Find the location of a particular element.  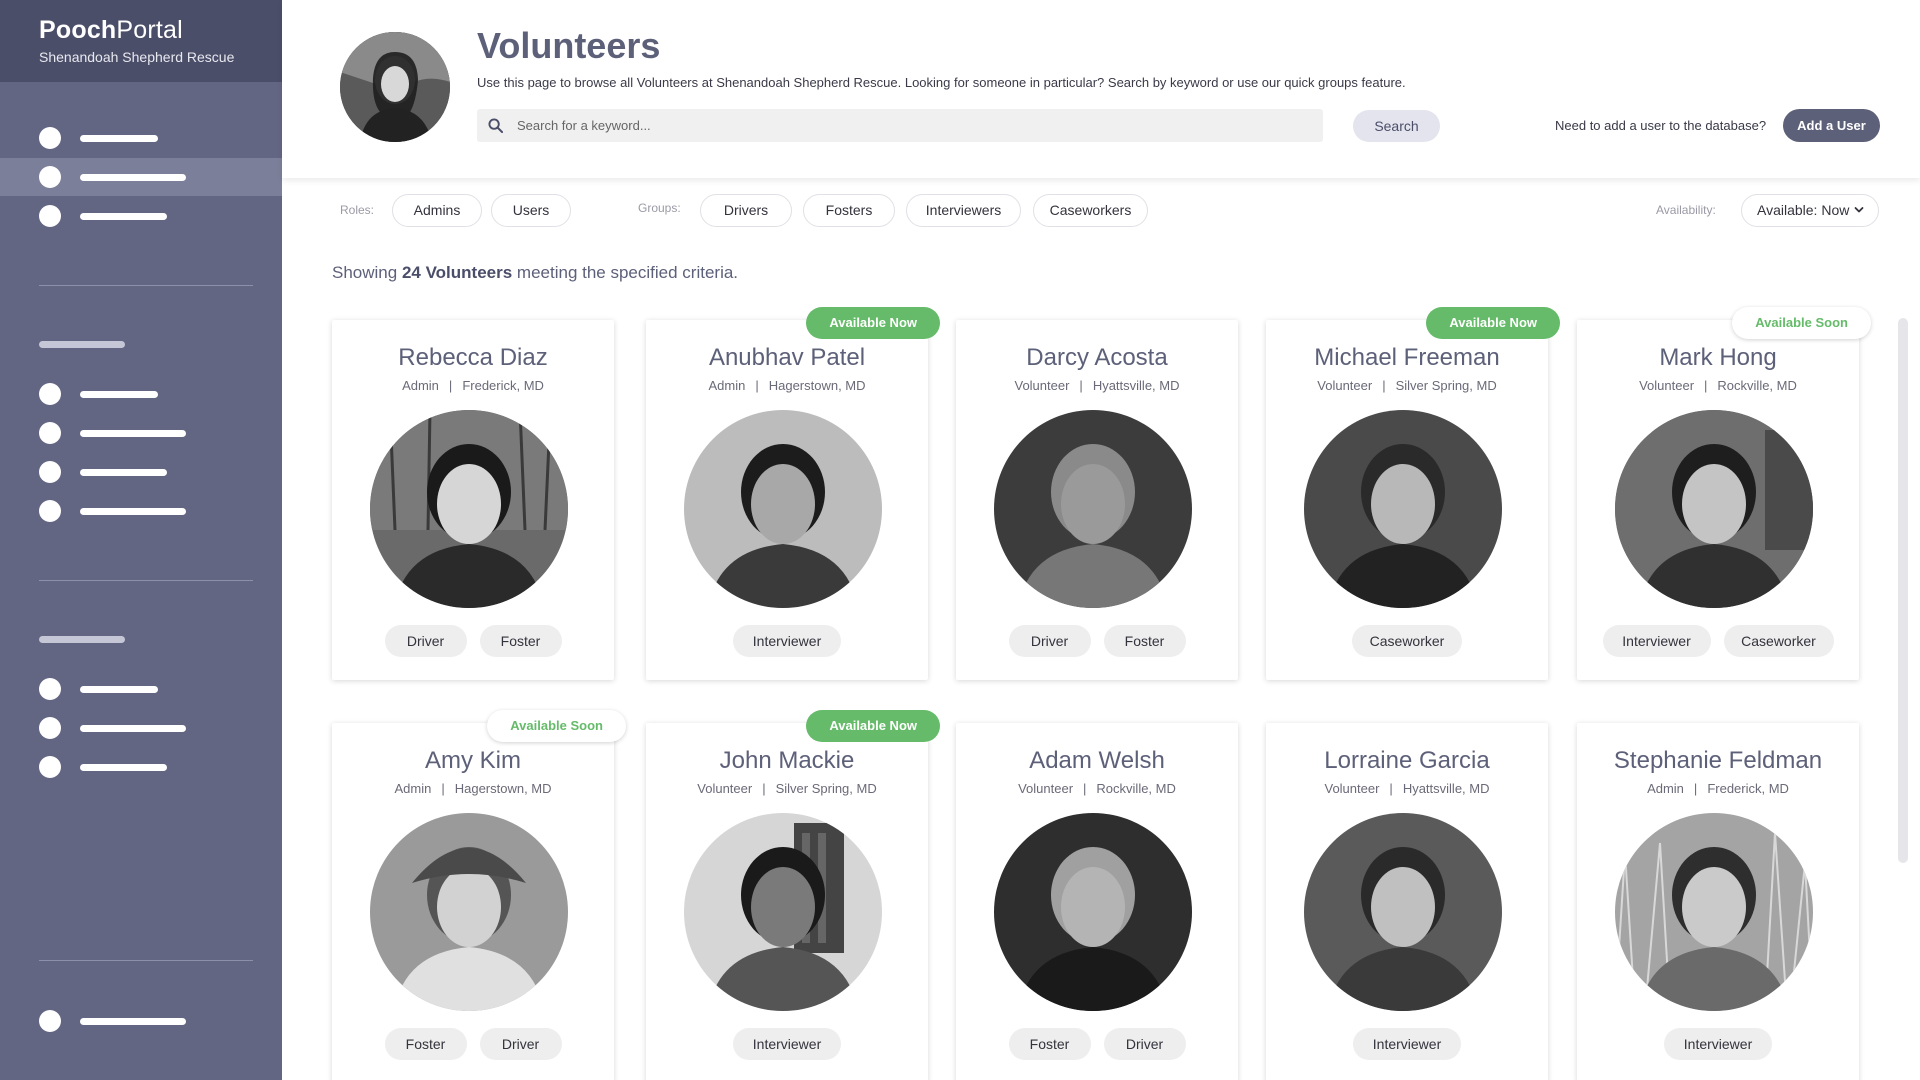

app-logo: PoochPortal is located at coordinates (111, 30).